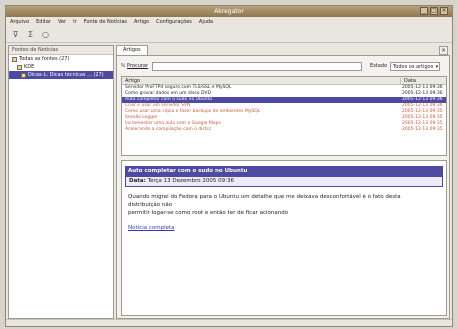 This screenshot has height=329, width=458. Describe the element at coordinates (443, 50) in the screenshot. I see `close-tab-icon: ×` at that location.